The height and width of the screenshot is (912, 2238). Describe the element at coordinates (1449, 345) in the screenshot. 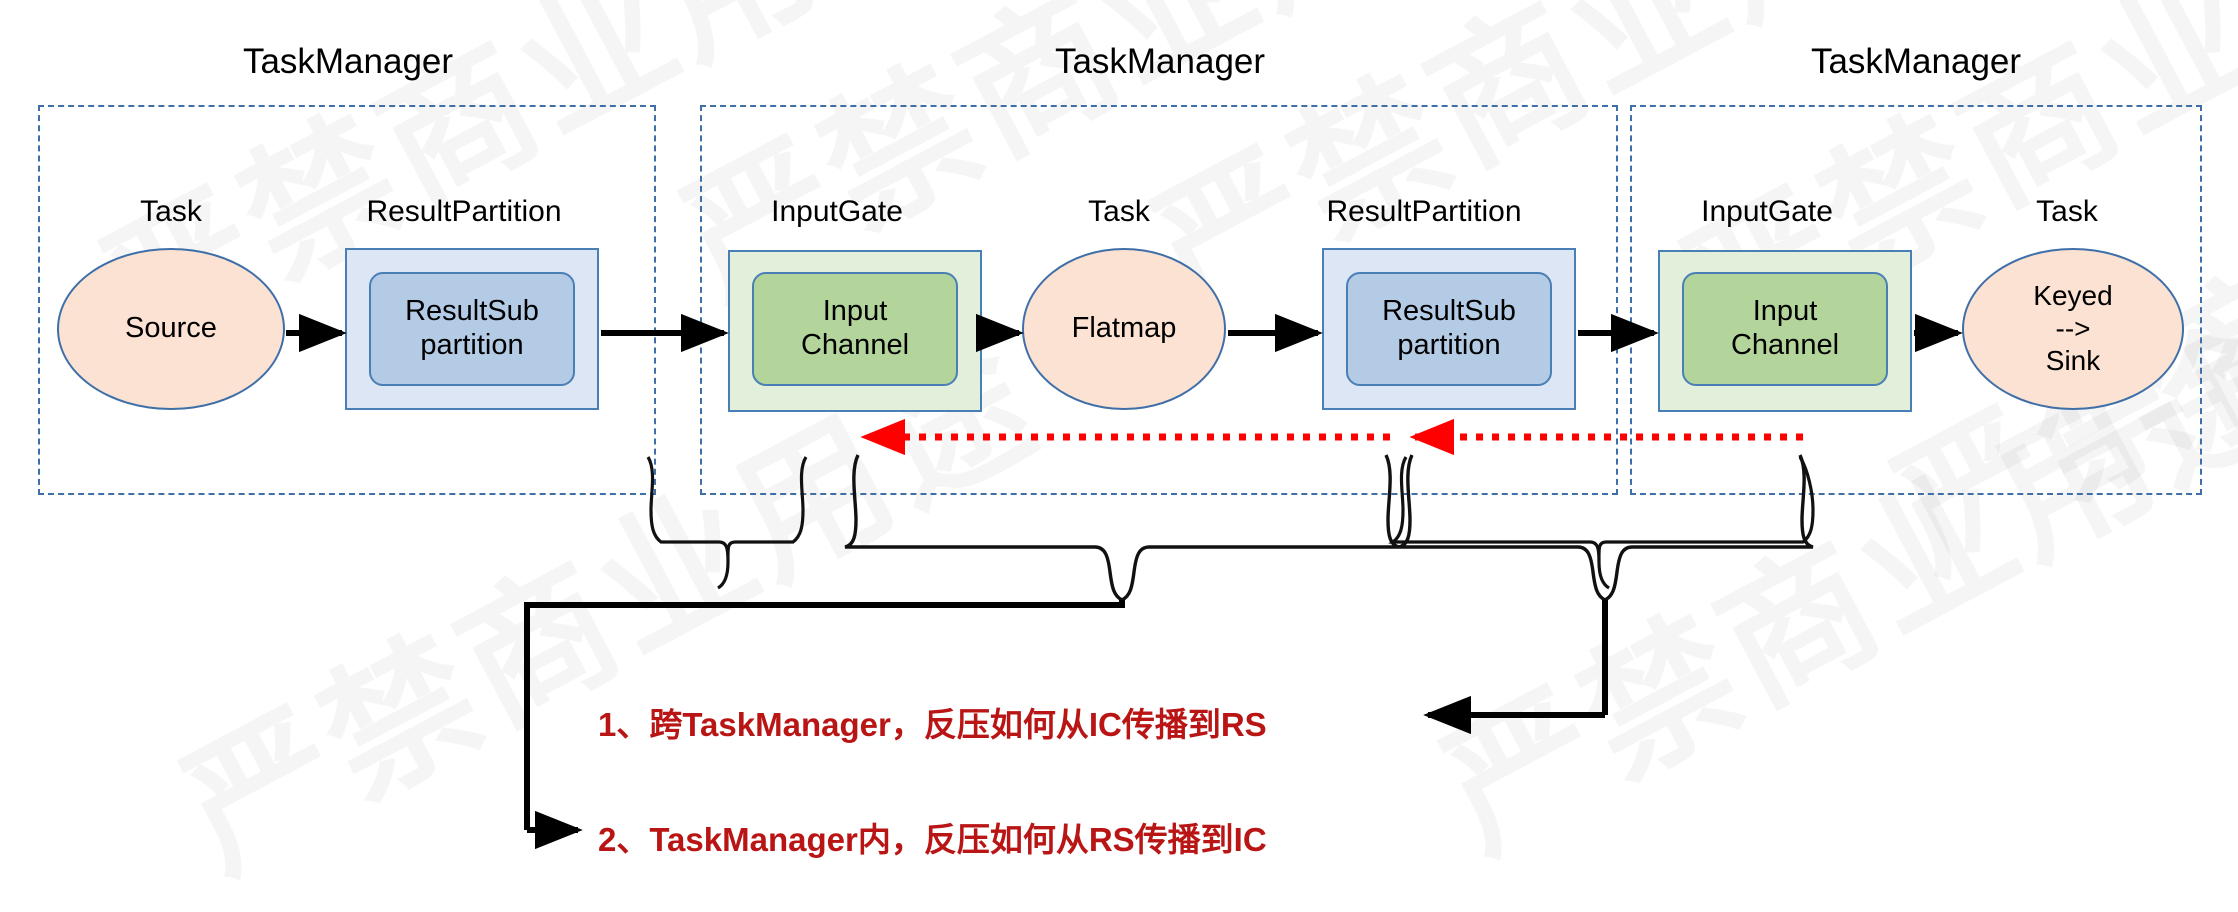

I see `rs2-line-2: partition` at that location.